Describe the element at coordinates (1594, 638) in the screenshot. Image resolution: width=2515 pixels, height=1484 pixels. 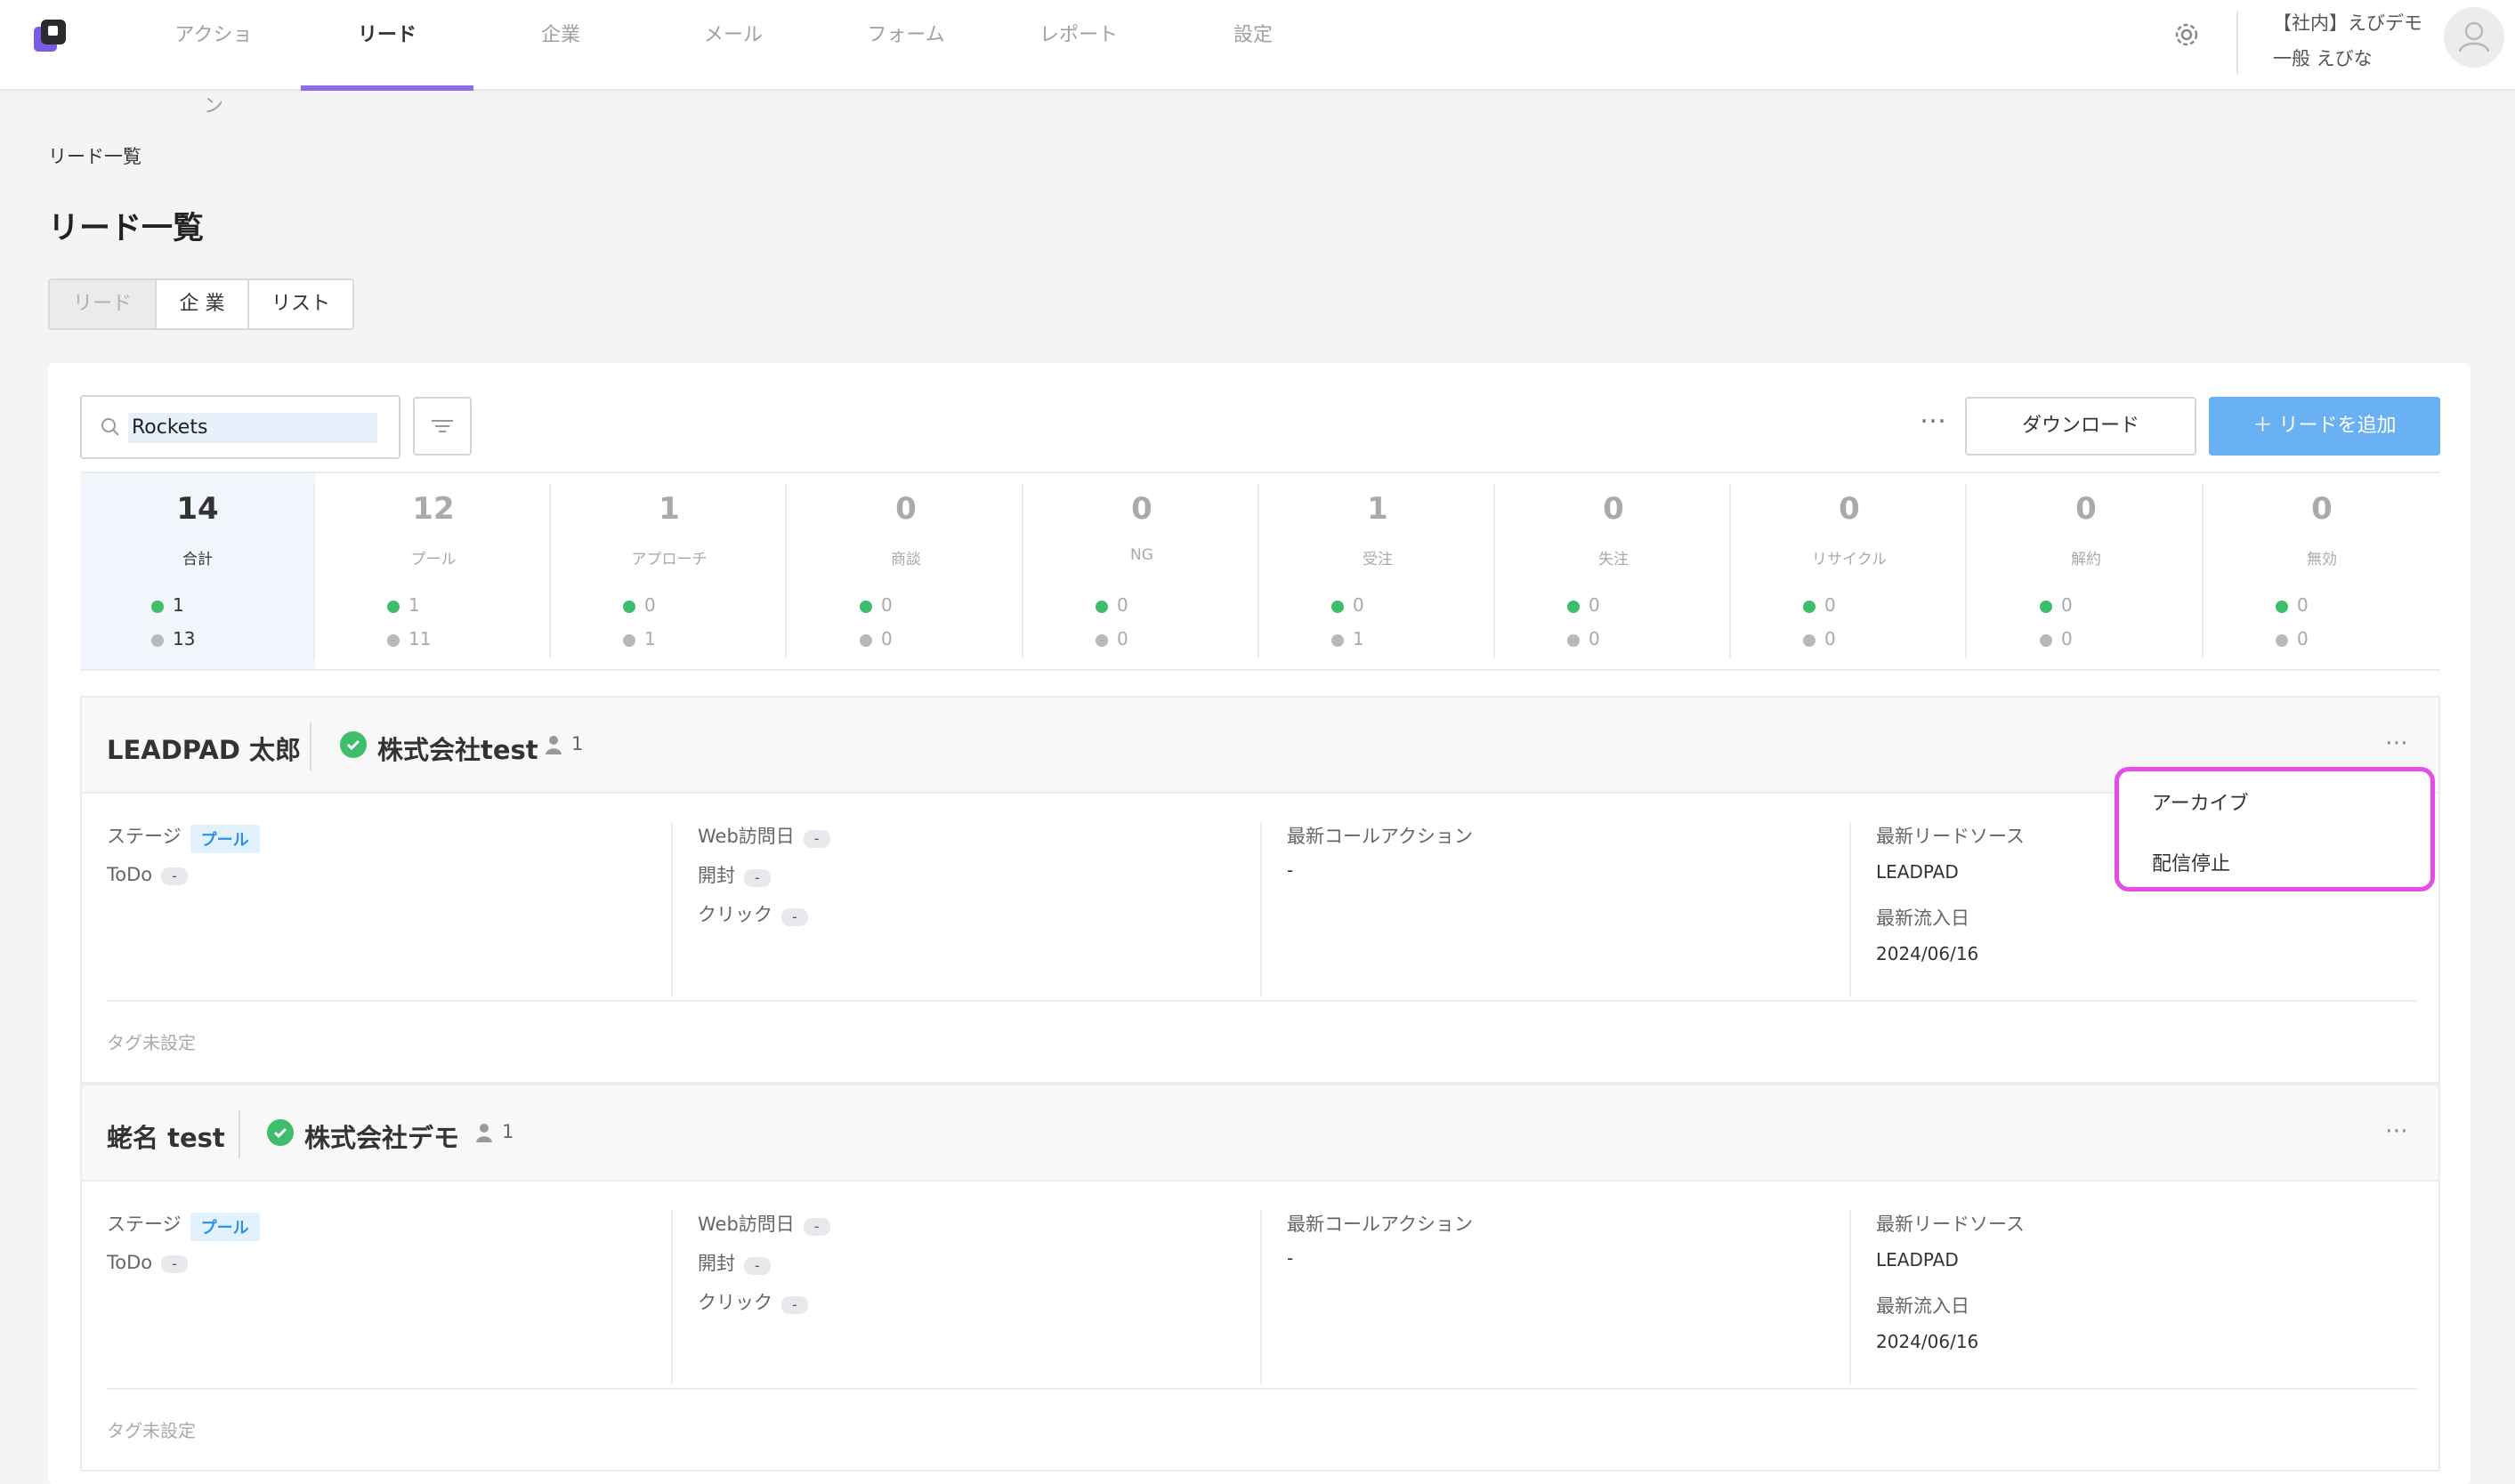
I see `stage-inactive-count: 0` at that location.